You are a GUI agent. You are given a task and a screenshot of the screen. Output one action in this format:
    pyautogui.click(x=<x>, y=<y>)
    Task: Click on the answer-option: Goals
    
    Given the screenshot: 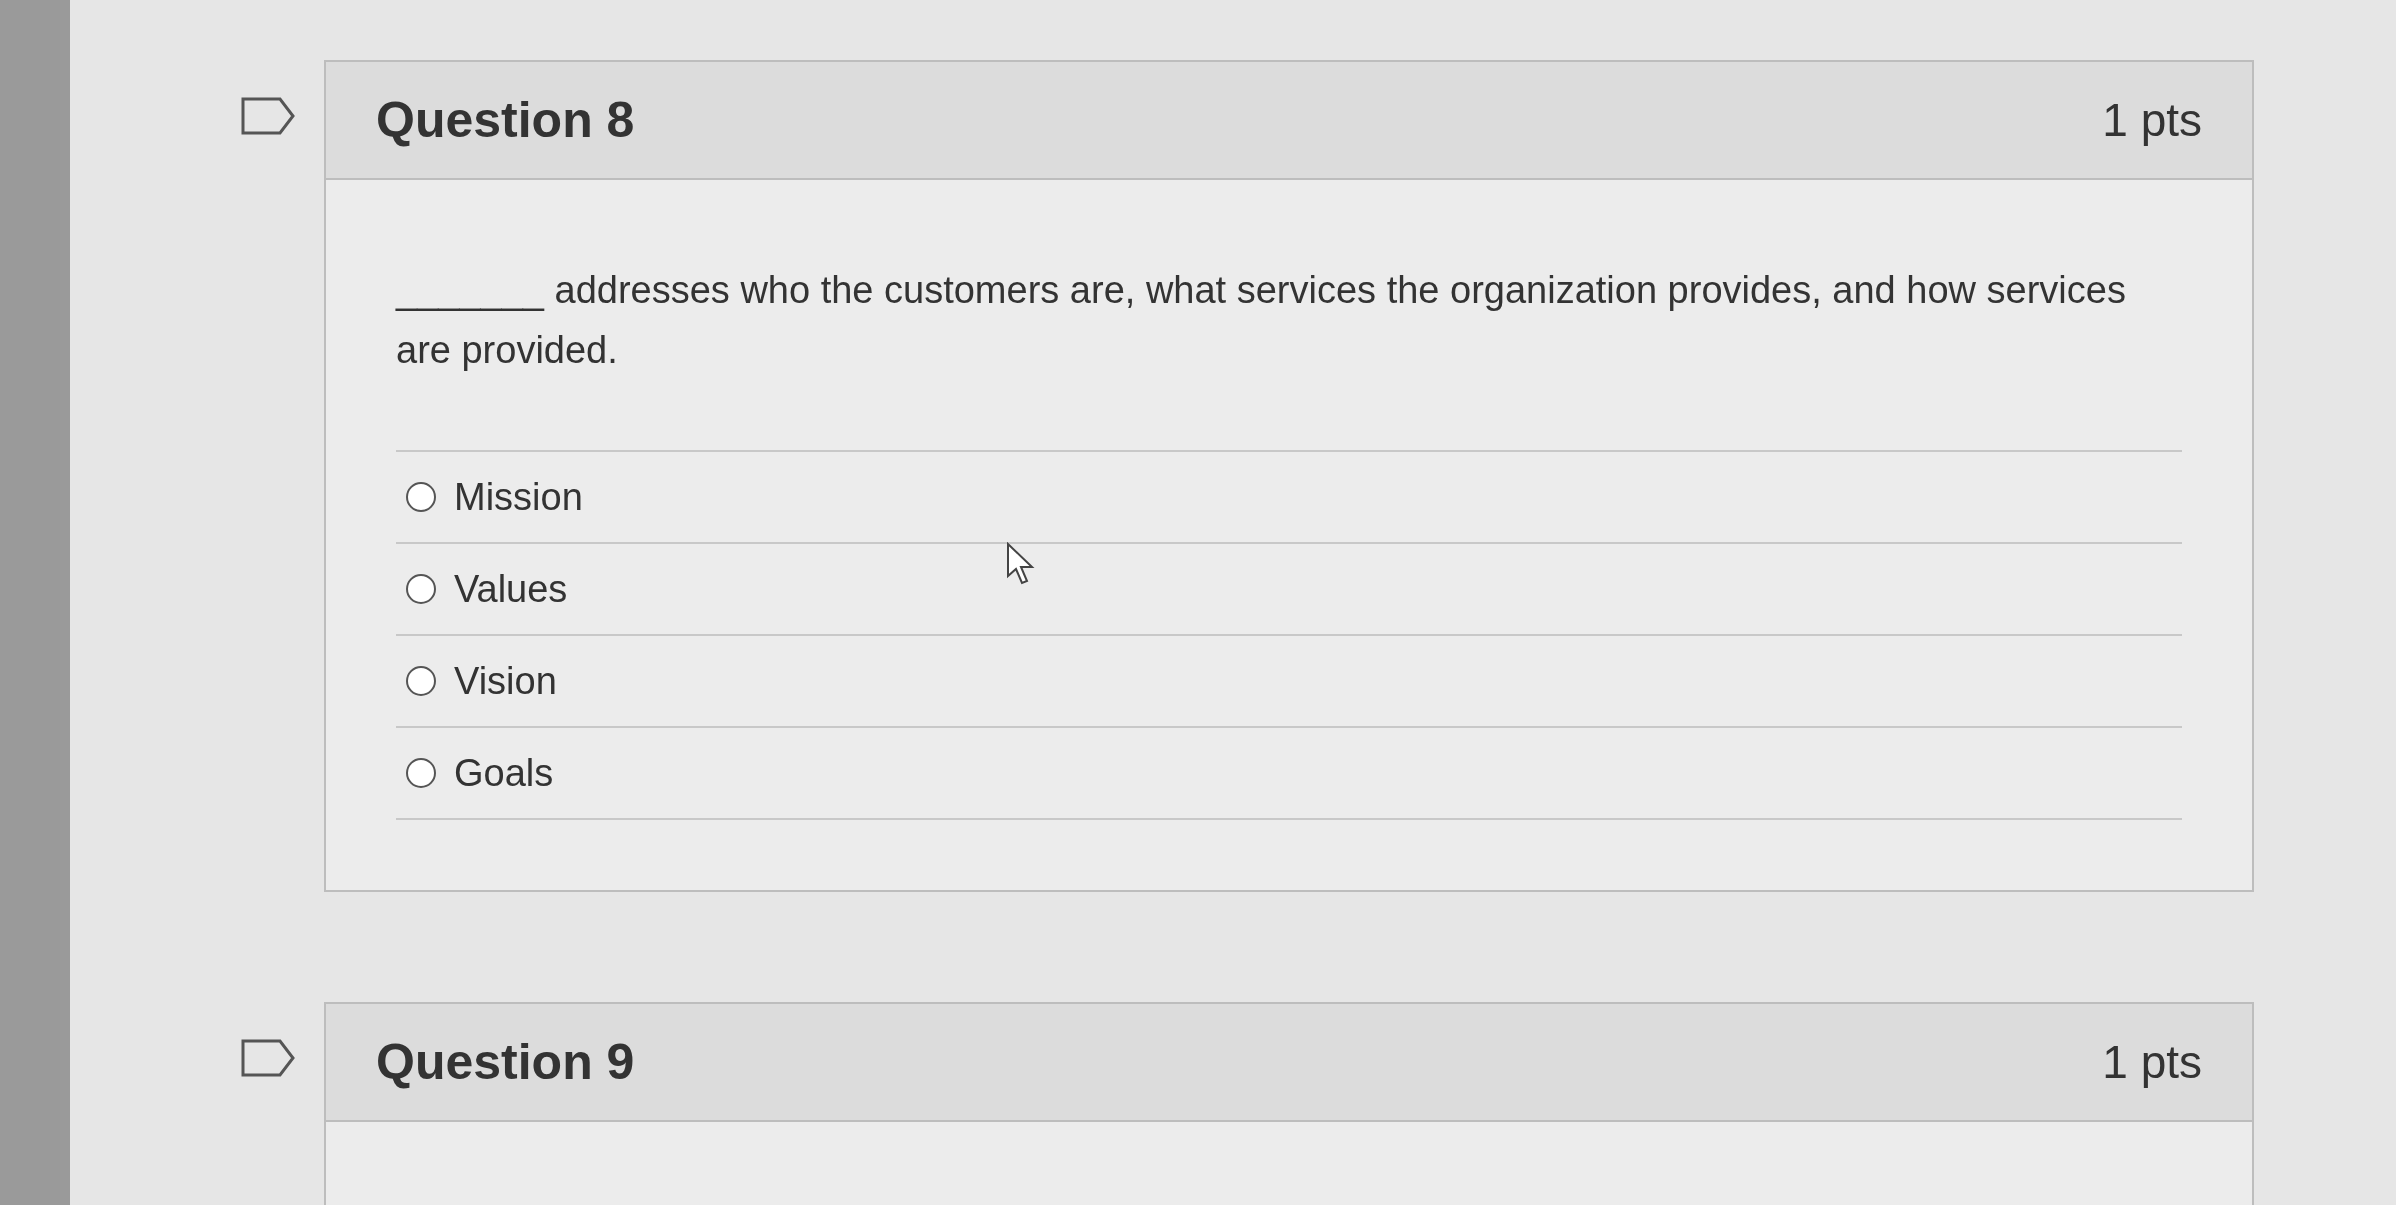 What is the action you would take?
    pyautogui.click(x=1289, y=774)
    